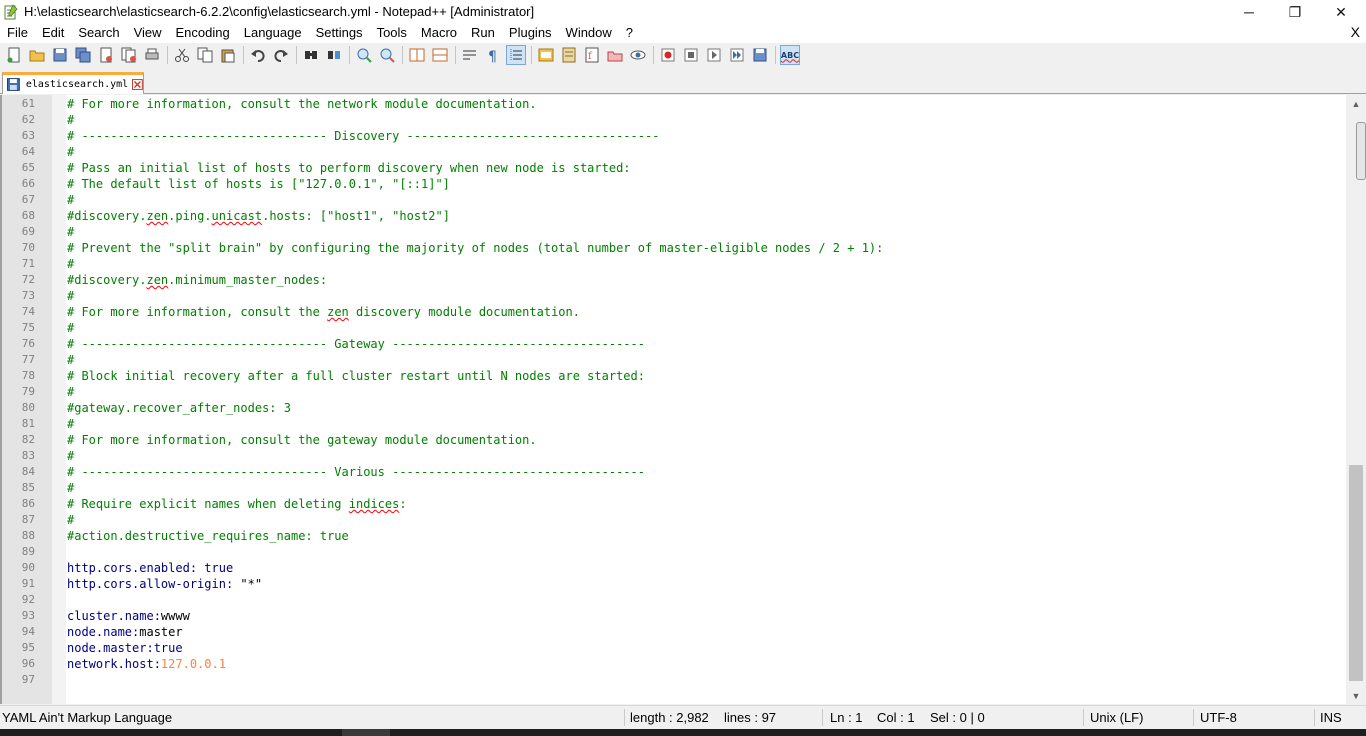 The height and width of the screenshot is (736, 1366). I want to click on code-line: 73 #, so click(674, 296).